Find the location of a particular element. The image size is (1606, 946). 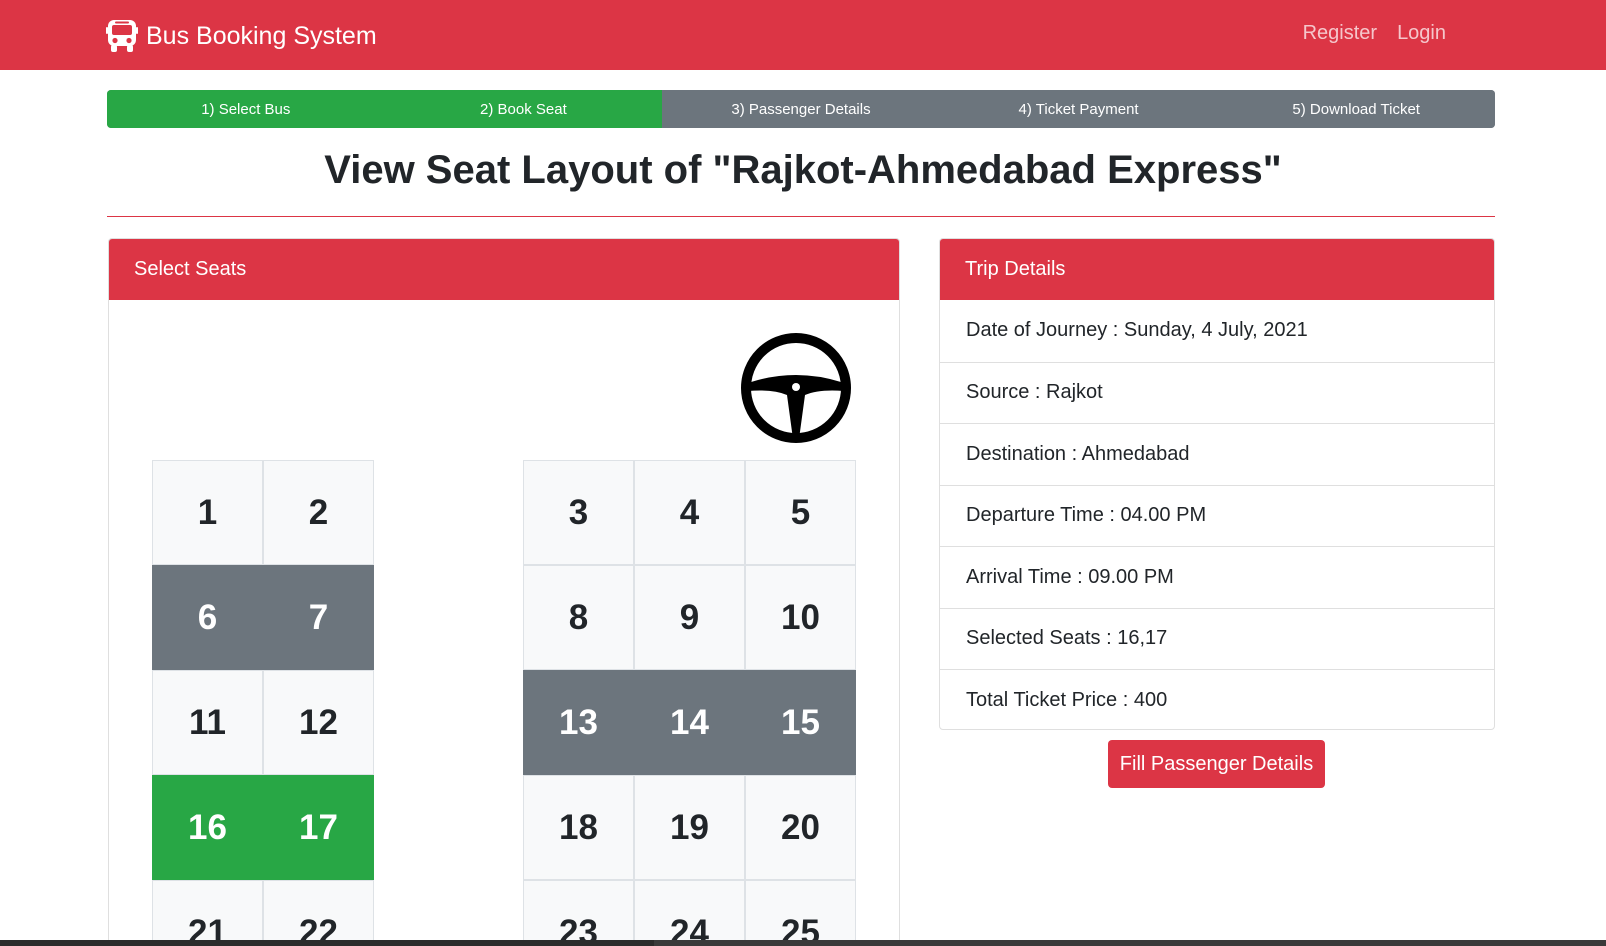

step-ticket-payment: 4) Ticket Payment is located at coordinates (1078, 109).